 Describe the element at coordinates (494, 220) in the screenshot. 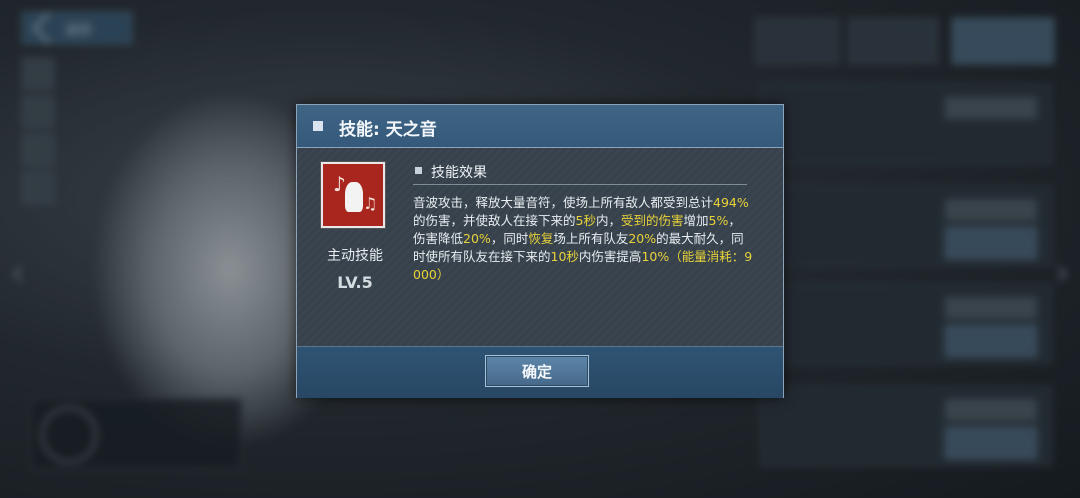

I see `description-text: 的伤害，并使敌人在接下来的` at that location.